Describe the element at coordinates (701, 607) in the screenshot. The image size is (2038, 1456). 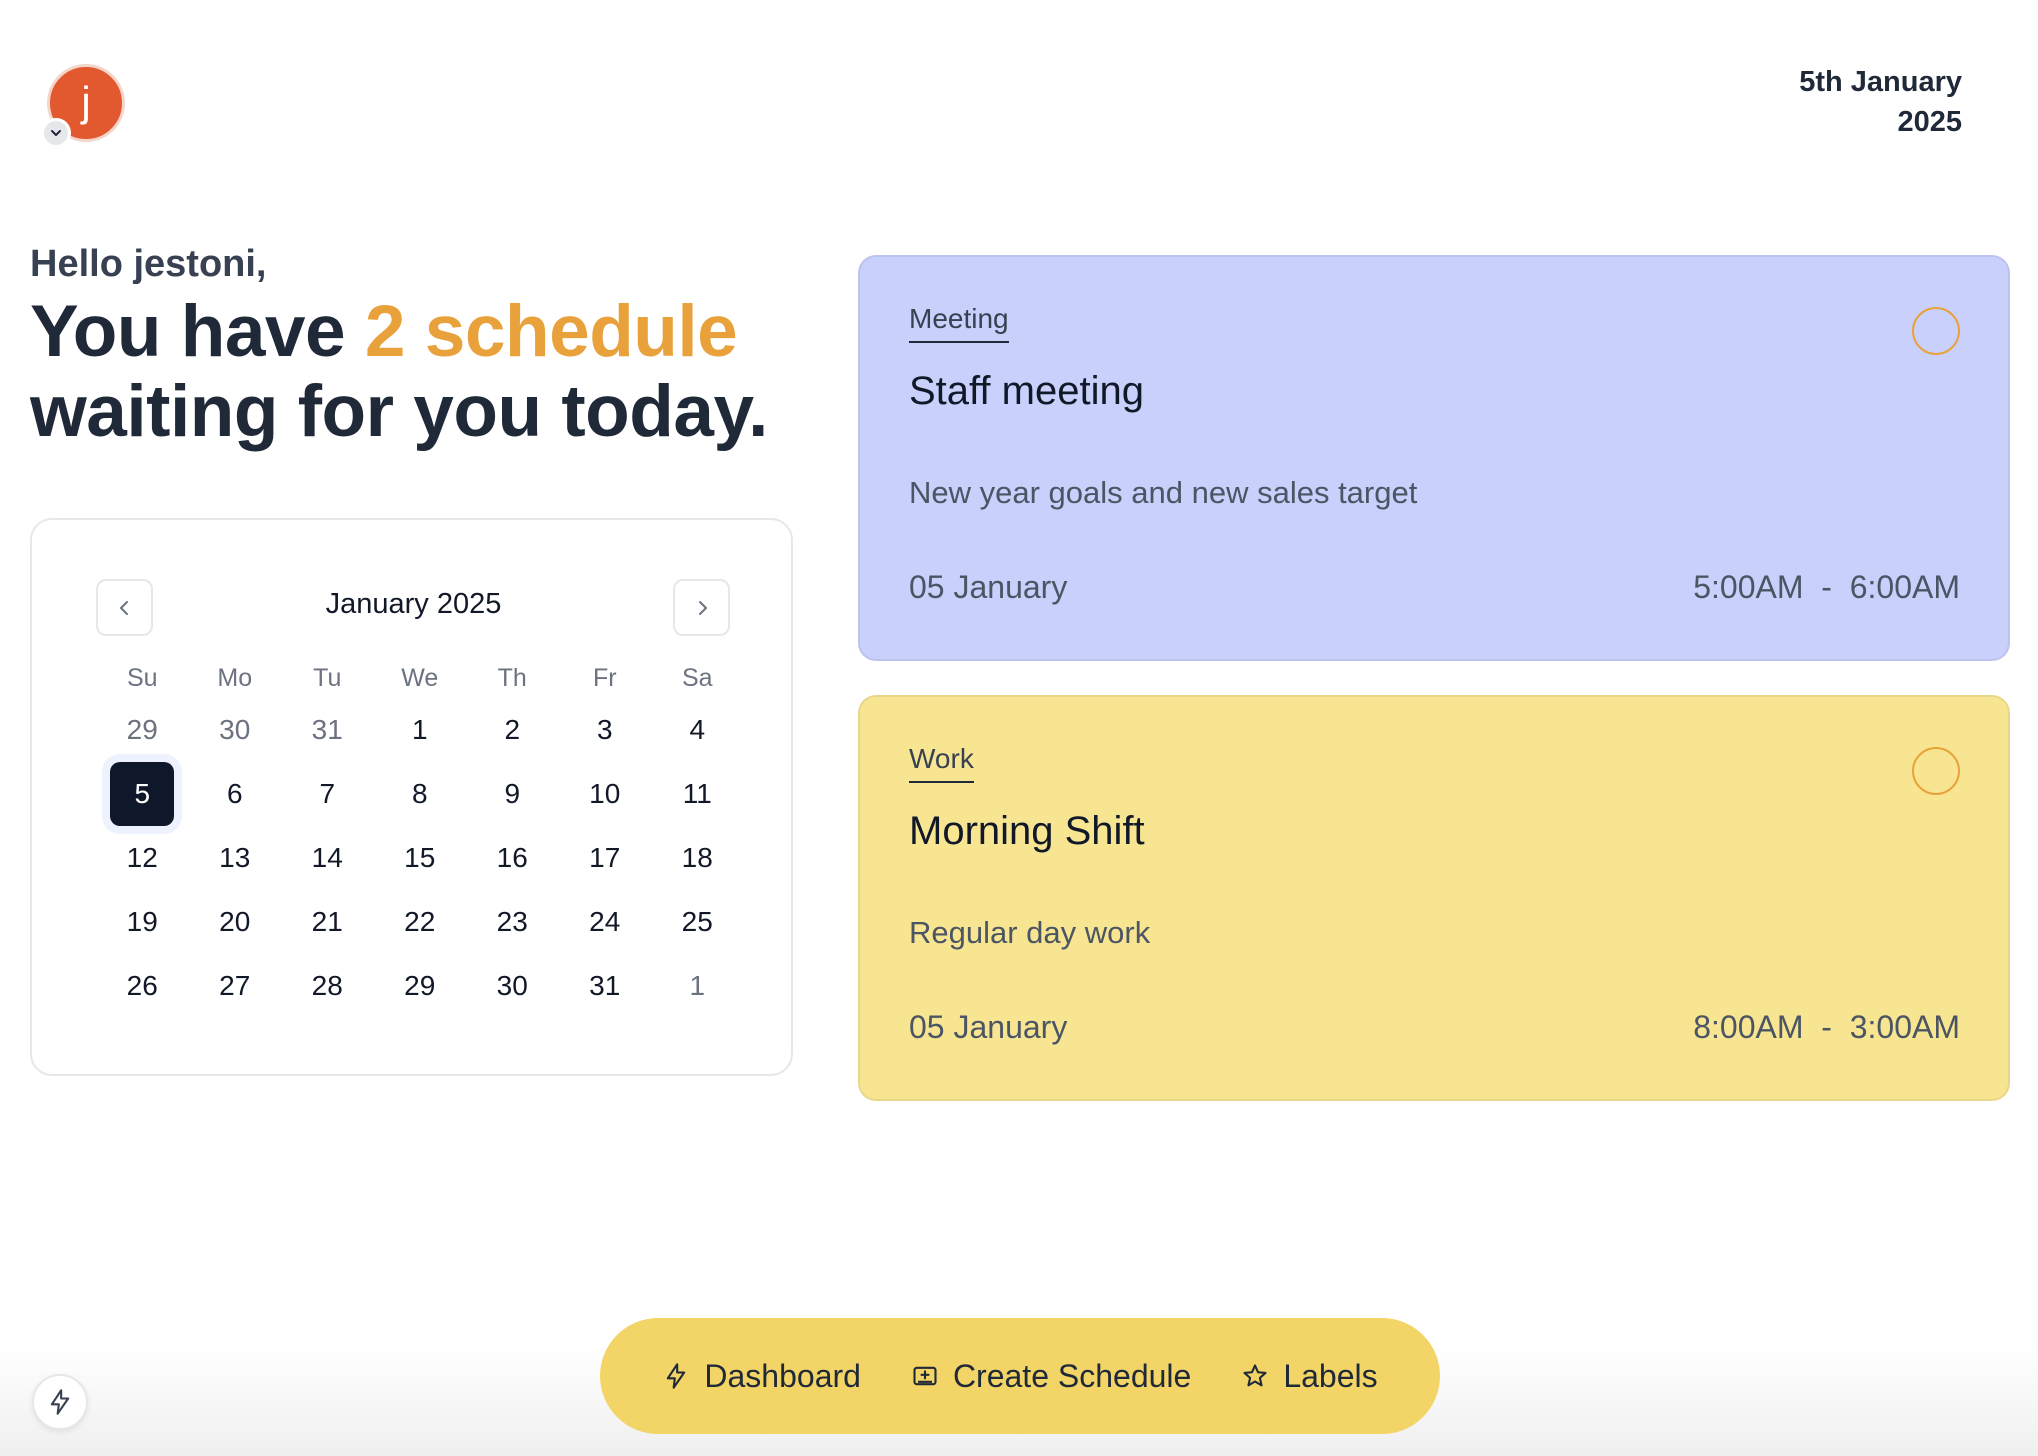
I see `next-month-button` at that location.